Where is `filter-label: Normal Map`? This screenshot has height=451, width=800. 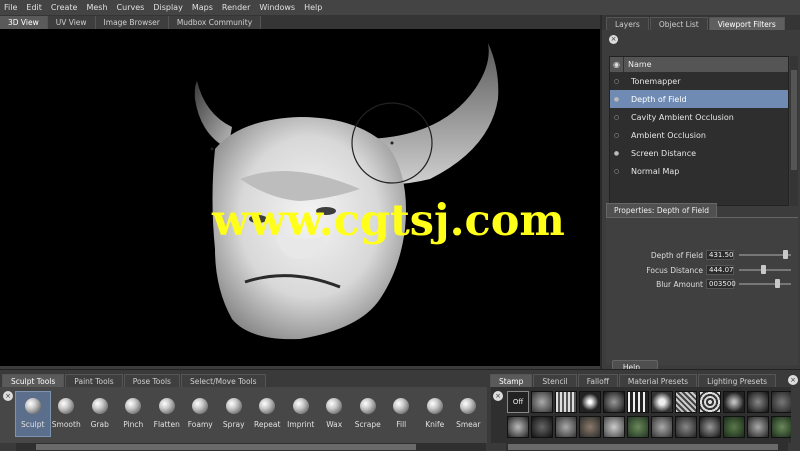 filter-label: Normal Map is located at coordinates (655, 171).